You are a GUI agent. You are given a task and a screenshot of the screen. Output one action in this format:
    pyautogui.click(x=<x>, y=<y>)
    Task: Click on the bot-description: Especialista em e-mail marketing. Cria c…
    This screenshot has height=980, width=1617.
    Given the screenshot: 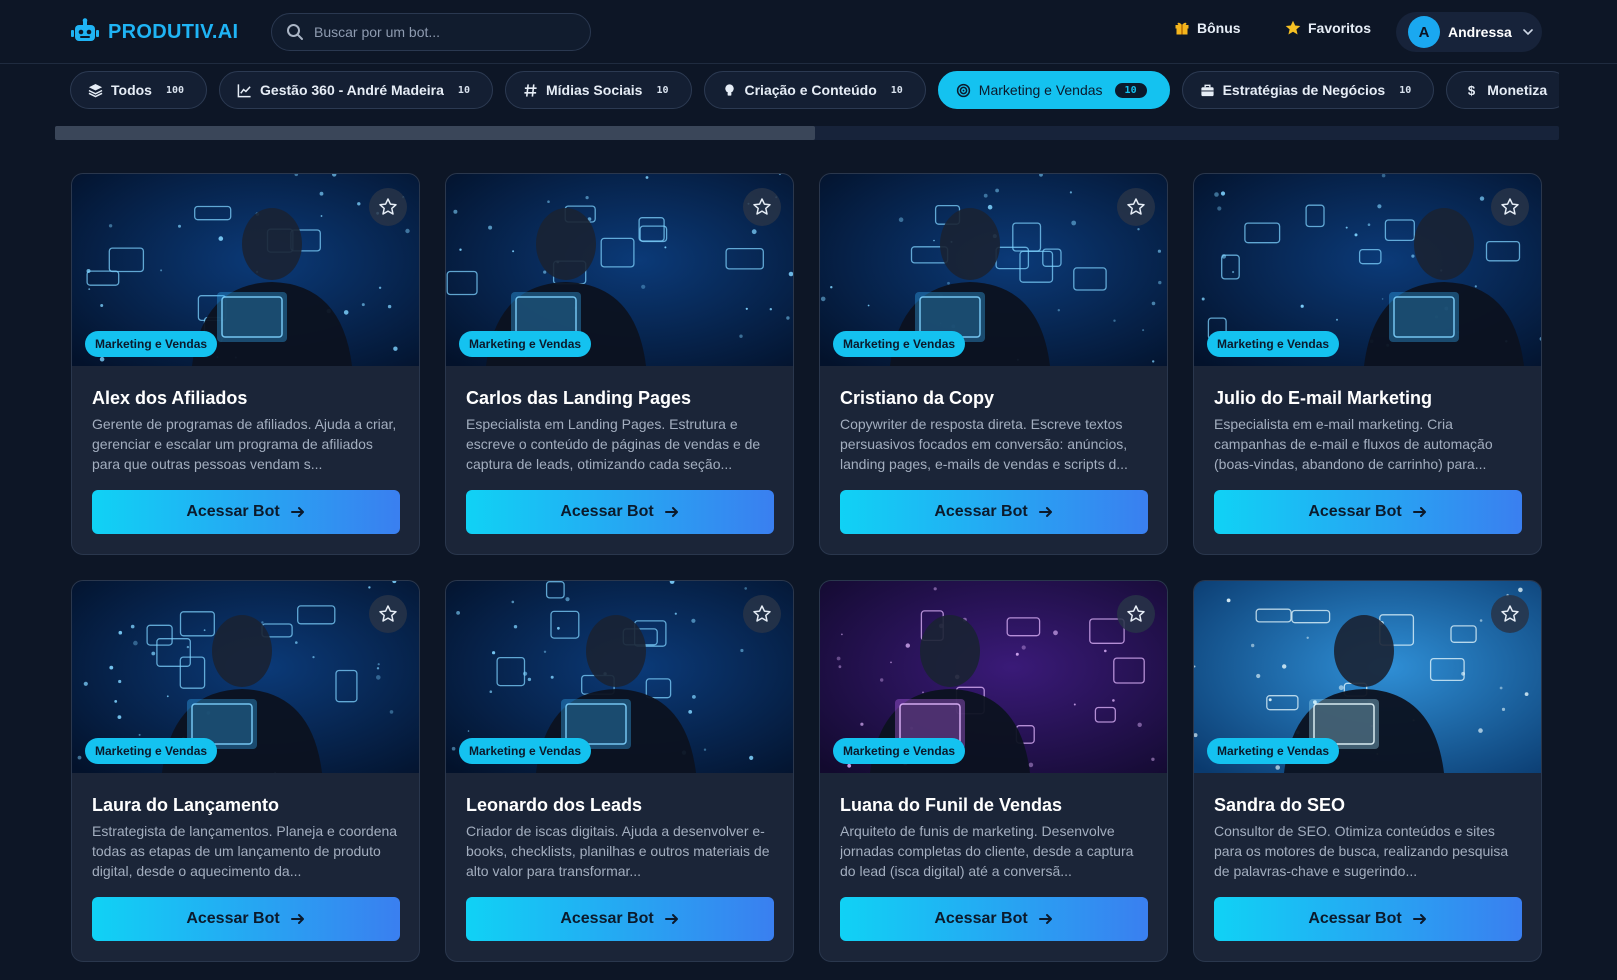 What is the action you would take?
    pyautogui.click(x=1353, y=444)
    